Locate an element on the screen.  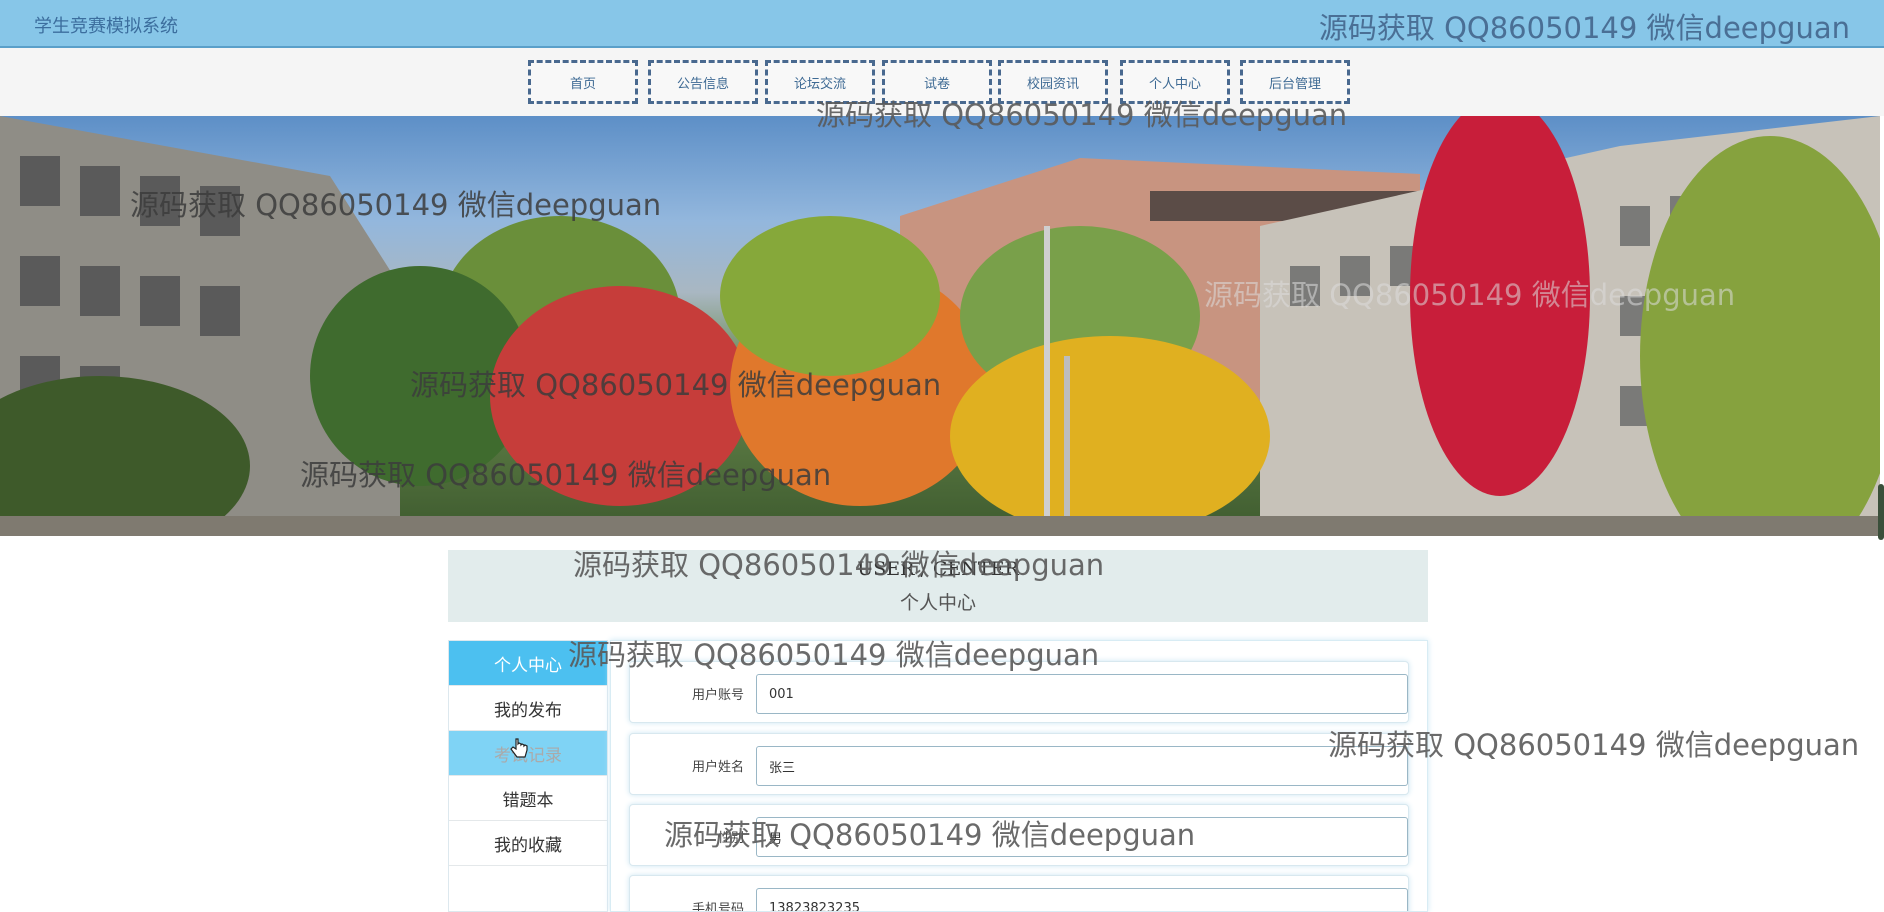
sidebar-item-wrong-questions: 错题本 is located at coordinates (528, 798).